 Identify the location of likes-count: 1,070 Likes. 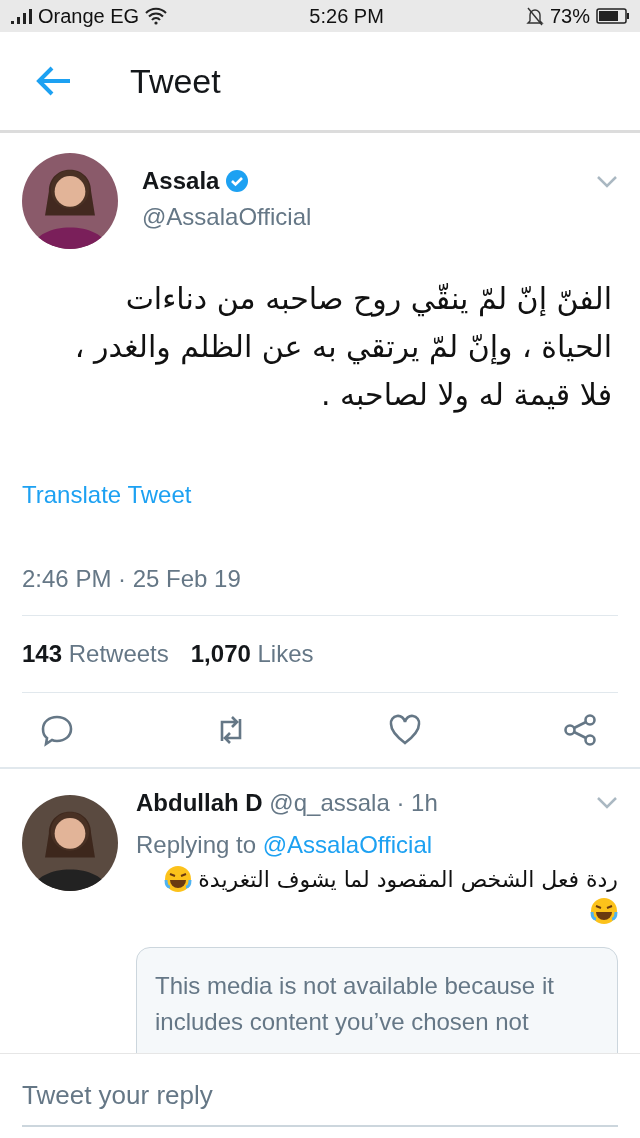
(252, 654).